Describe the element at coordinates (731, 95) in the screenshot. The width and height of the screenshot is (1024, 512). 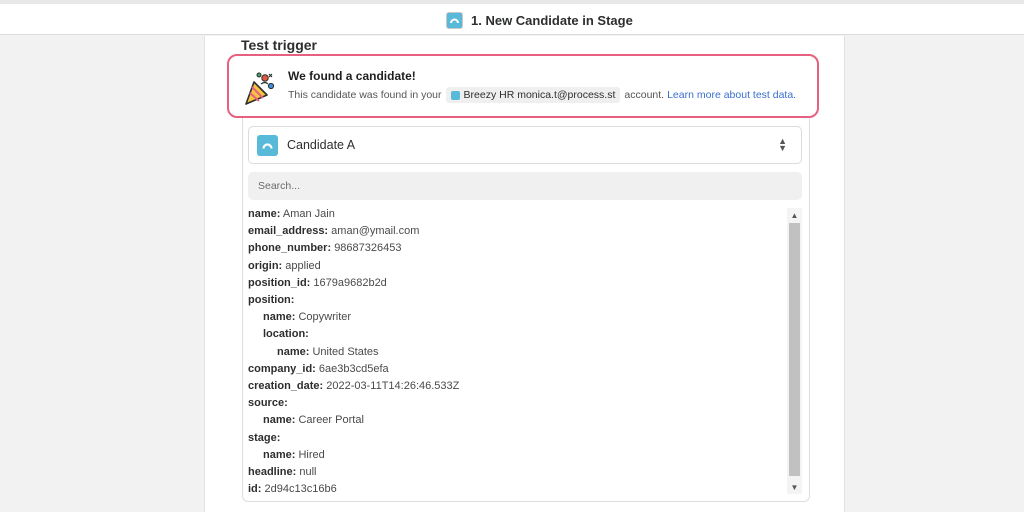
I see `learn-more-link: Learn more about test data.` at that location.